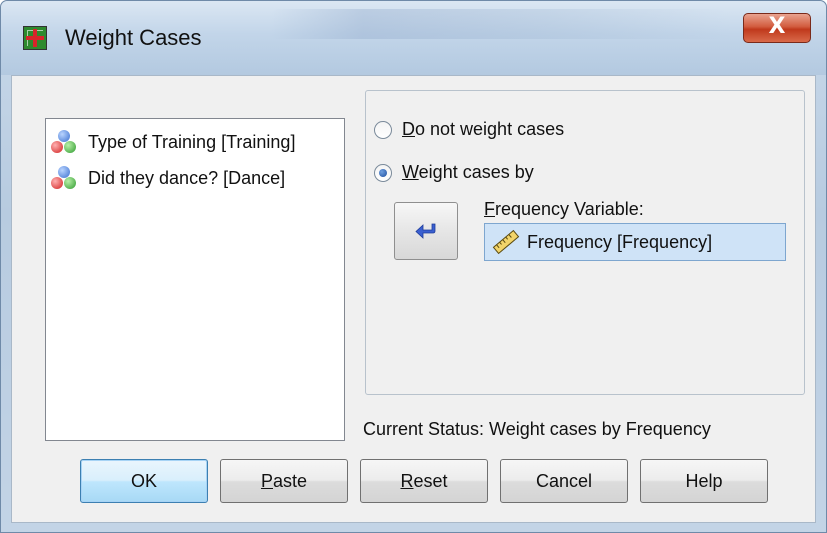 The image size is (827, 533). What do you see at coordinates (187, 177) in the screenshot?
I see `variable-label: Did they dance? [Dance]` at bounding box center [187, 177].